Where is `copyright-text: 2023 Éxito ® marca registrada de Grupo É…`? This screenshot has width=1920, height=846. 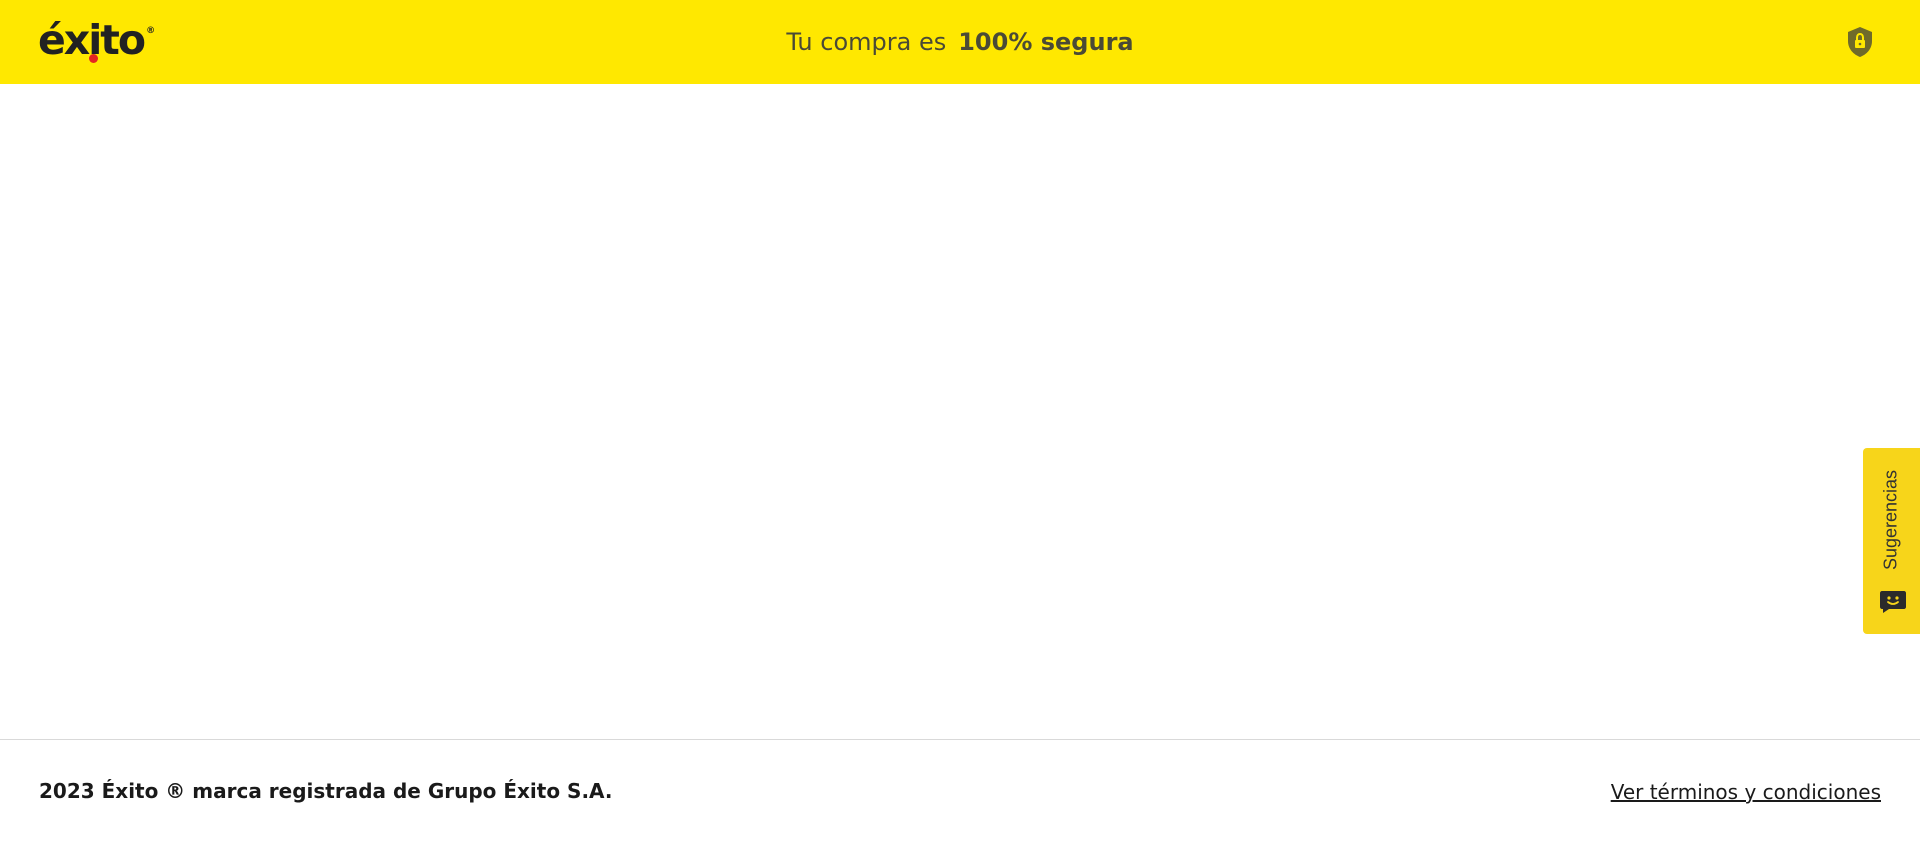 copyright-text: 2023 Éxito ® marca registrada de Grupo É… is located at coordinates (326, 791).